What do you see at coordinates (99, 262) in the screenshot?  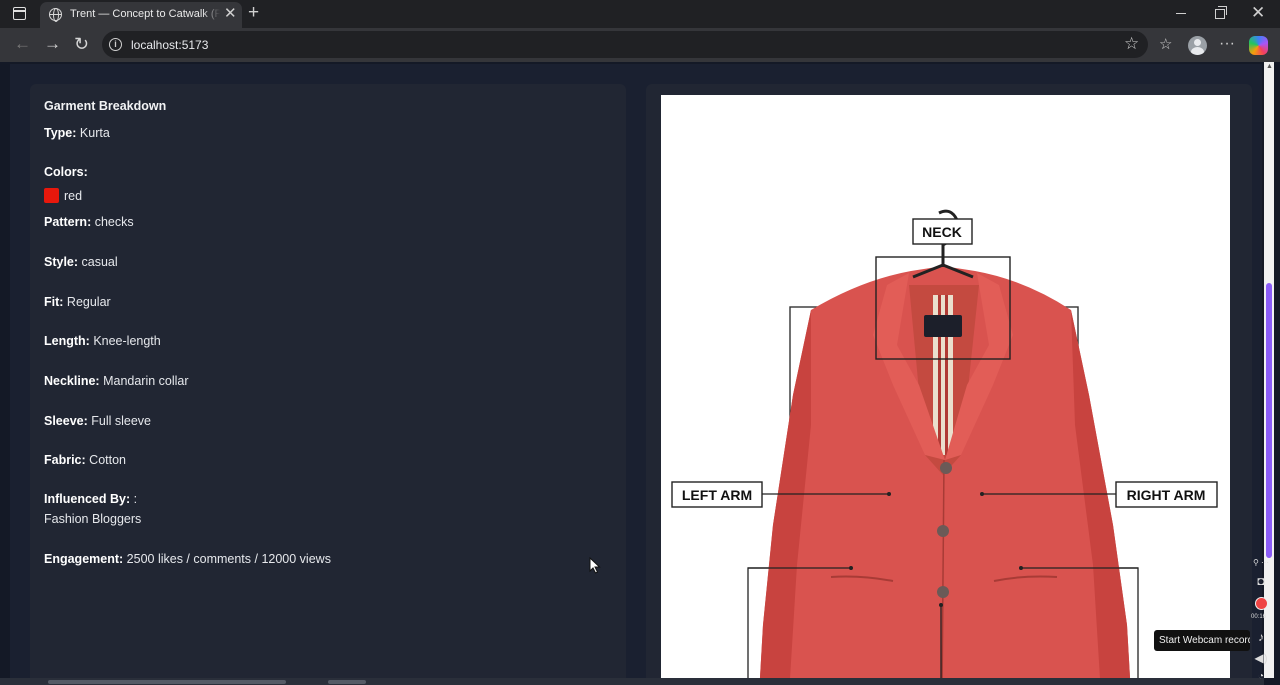 I see `style-value: casual` at bounding box center [99, 262].